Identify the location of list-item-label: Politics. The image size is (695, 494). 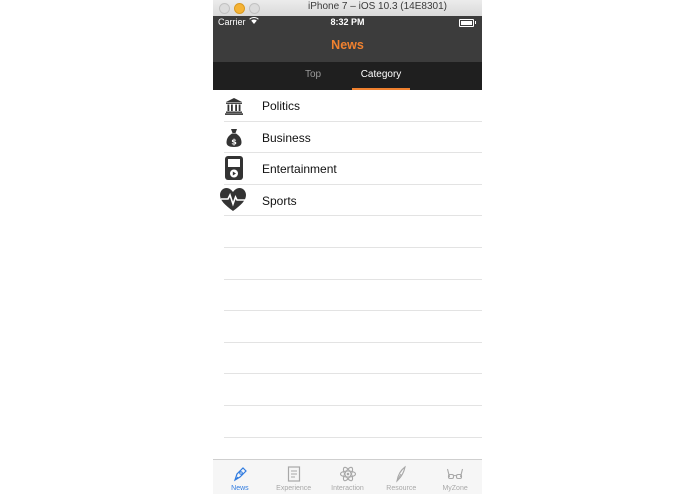
(281, 106).